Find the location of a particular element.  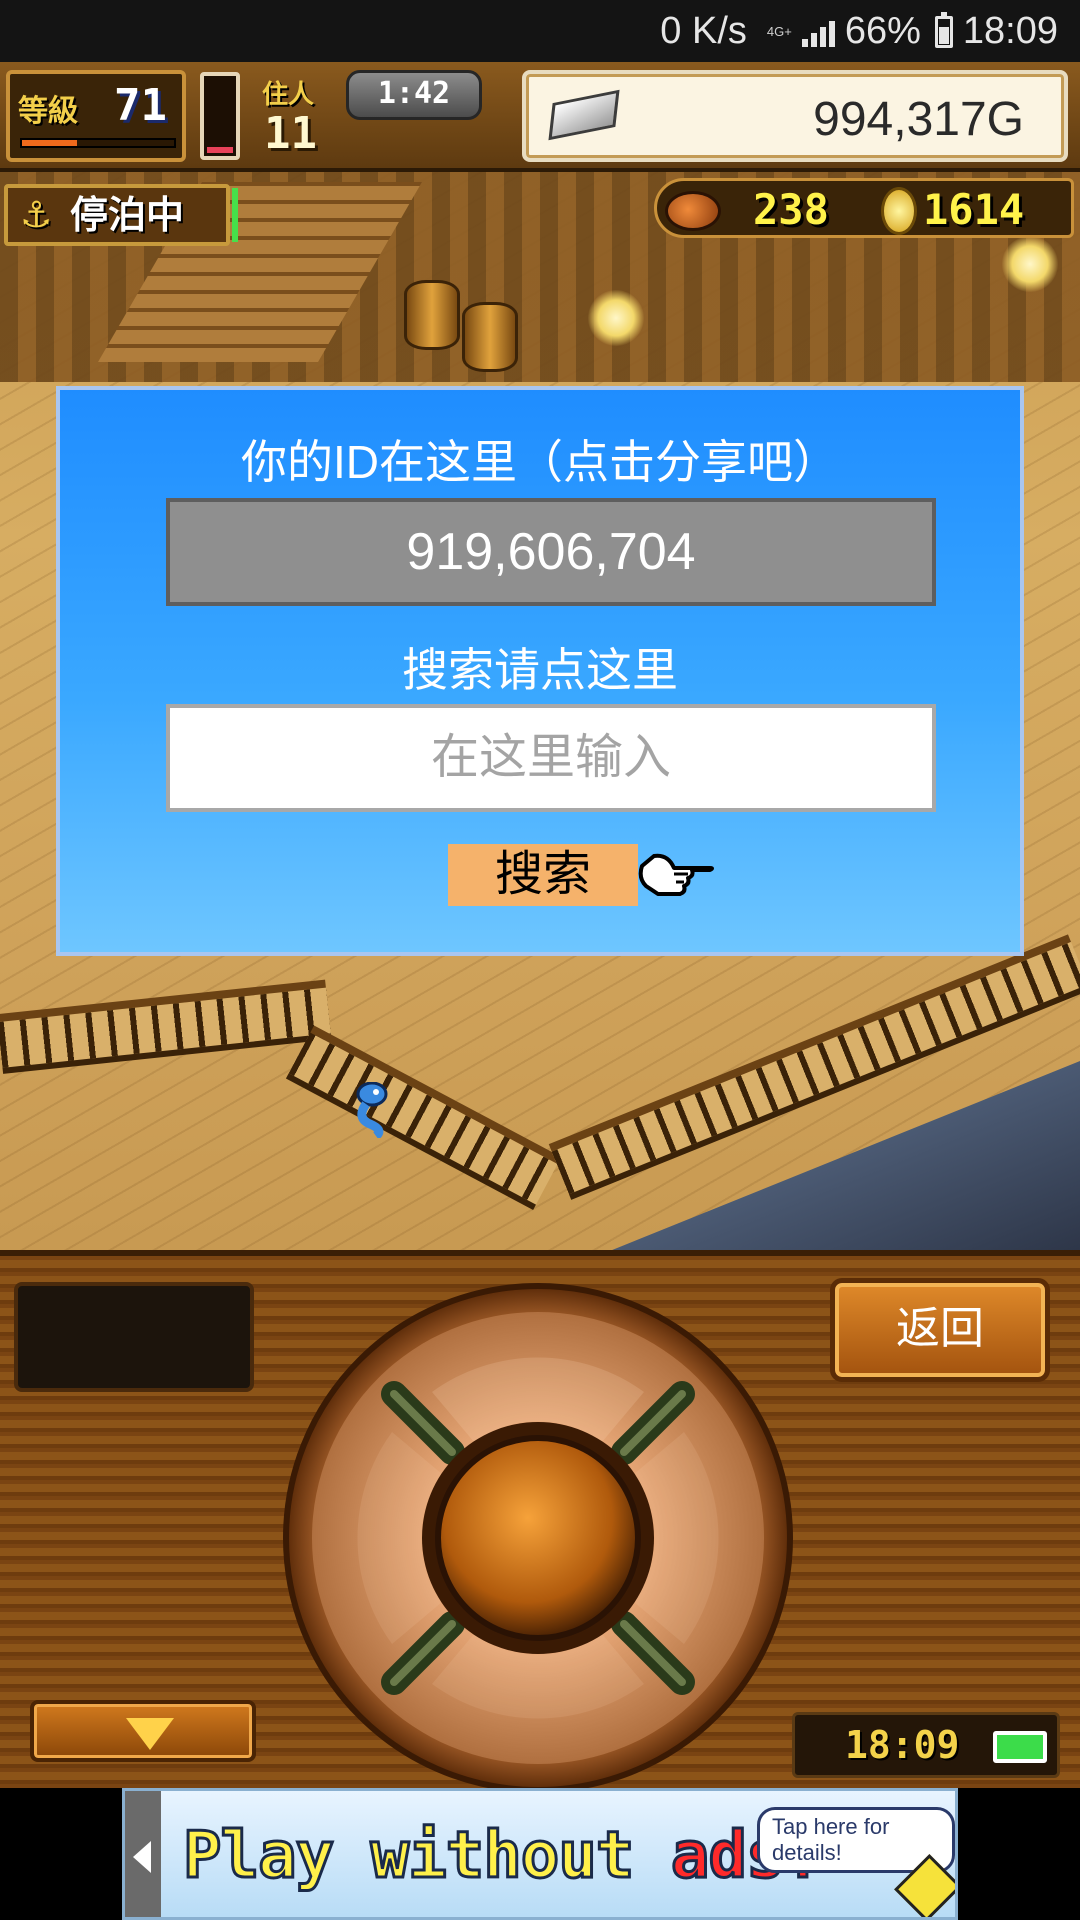

back-button: 返回 is located at coordinates (940, 1330).